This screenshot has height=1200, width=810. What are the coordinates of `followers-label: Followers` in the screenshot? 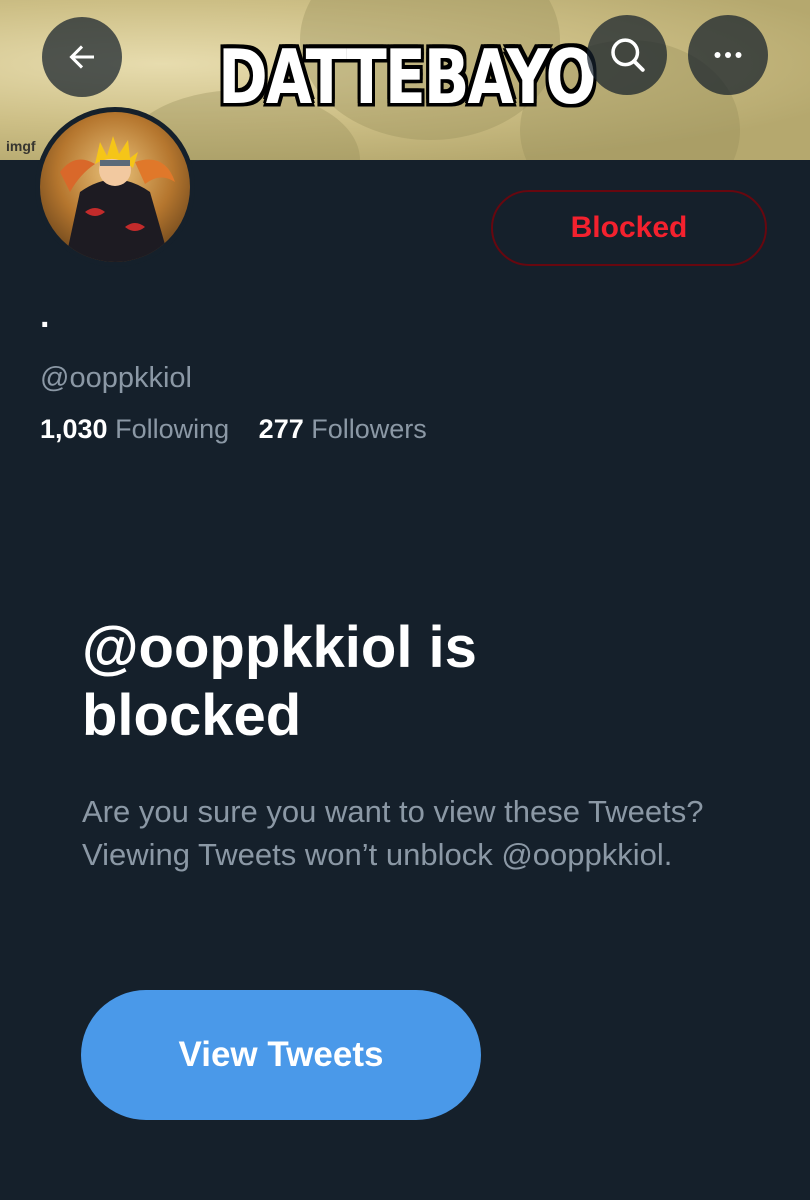 It's located at (369, 429).